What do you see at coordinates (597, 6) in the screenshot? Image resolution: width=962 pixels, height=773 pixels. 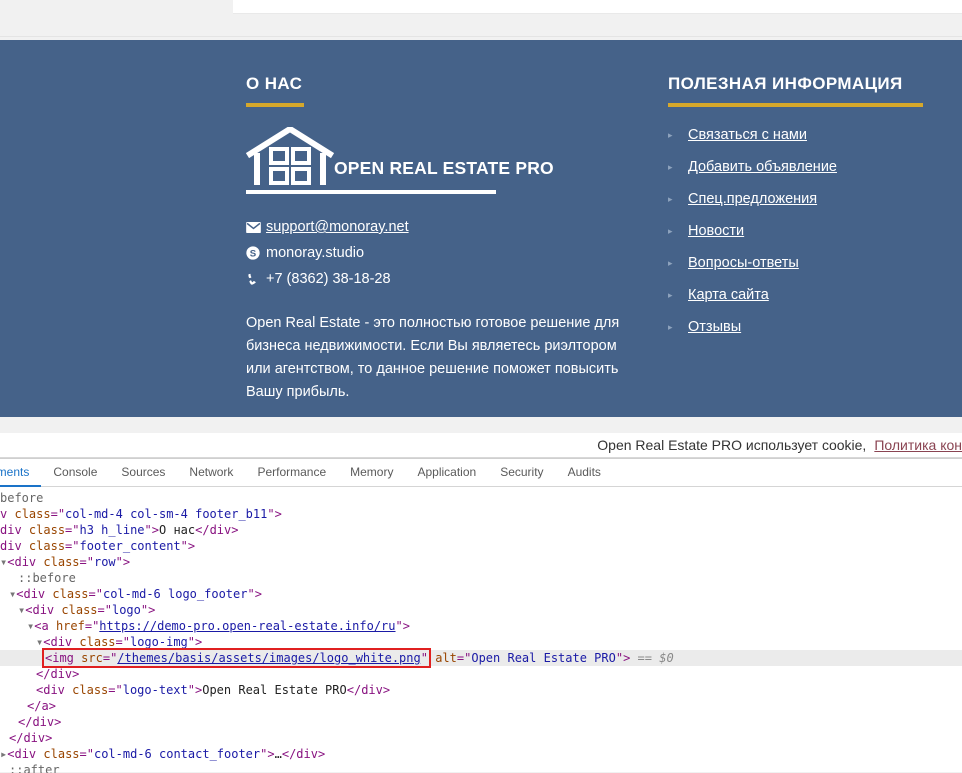 I see `page-white-remnant` at bounding box center [597, 6].